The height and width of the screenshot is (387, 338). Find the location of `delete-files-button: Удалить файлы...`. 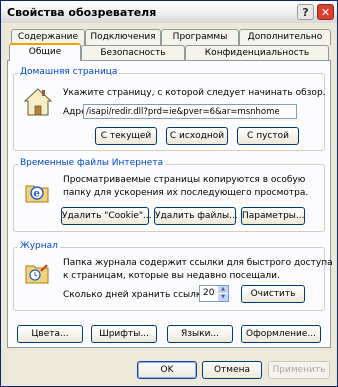

delete-files-button: Удалить файлы... is located at coordinates (196, 216).